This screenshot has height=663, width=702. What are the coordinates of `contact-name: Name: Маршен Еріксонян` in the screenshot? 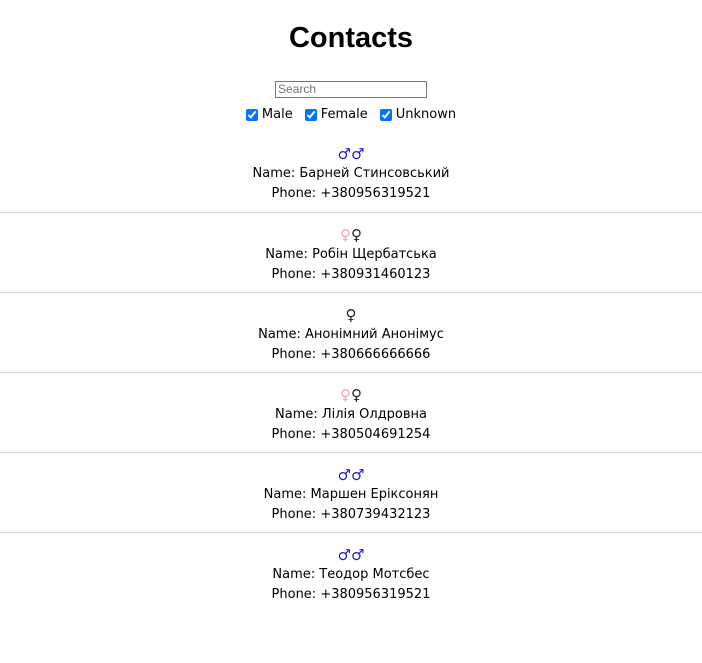 It's located at (351, 494).